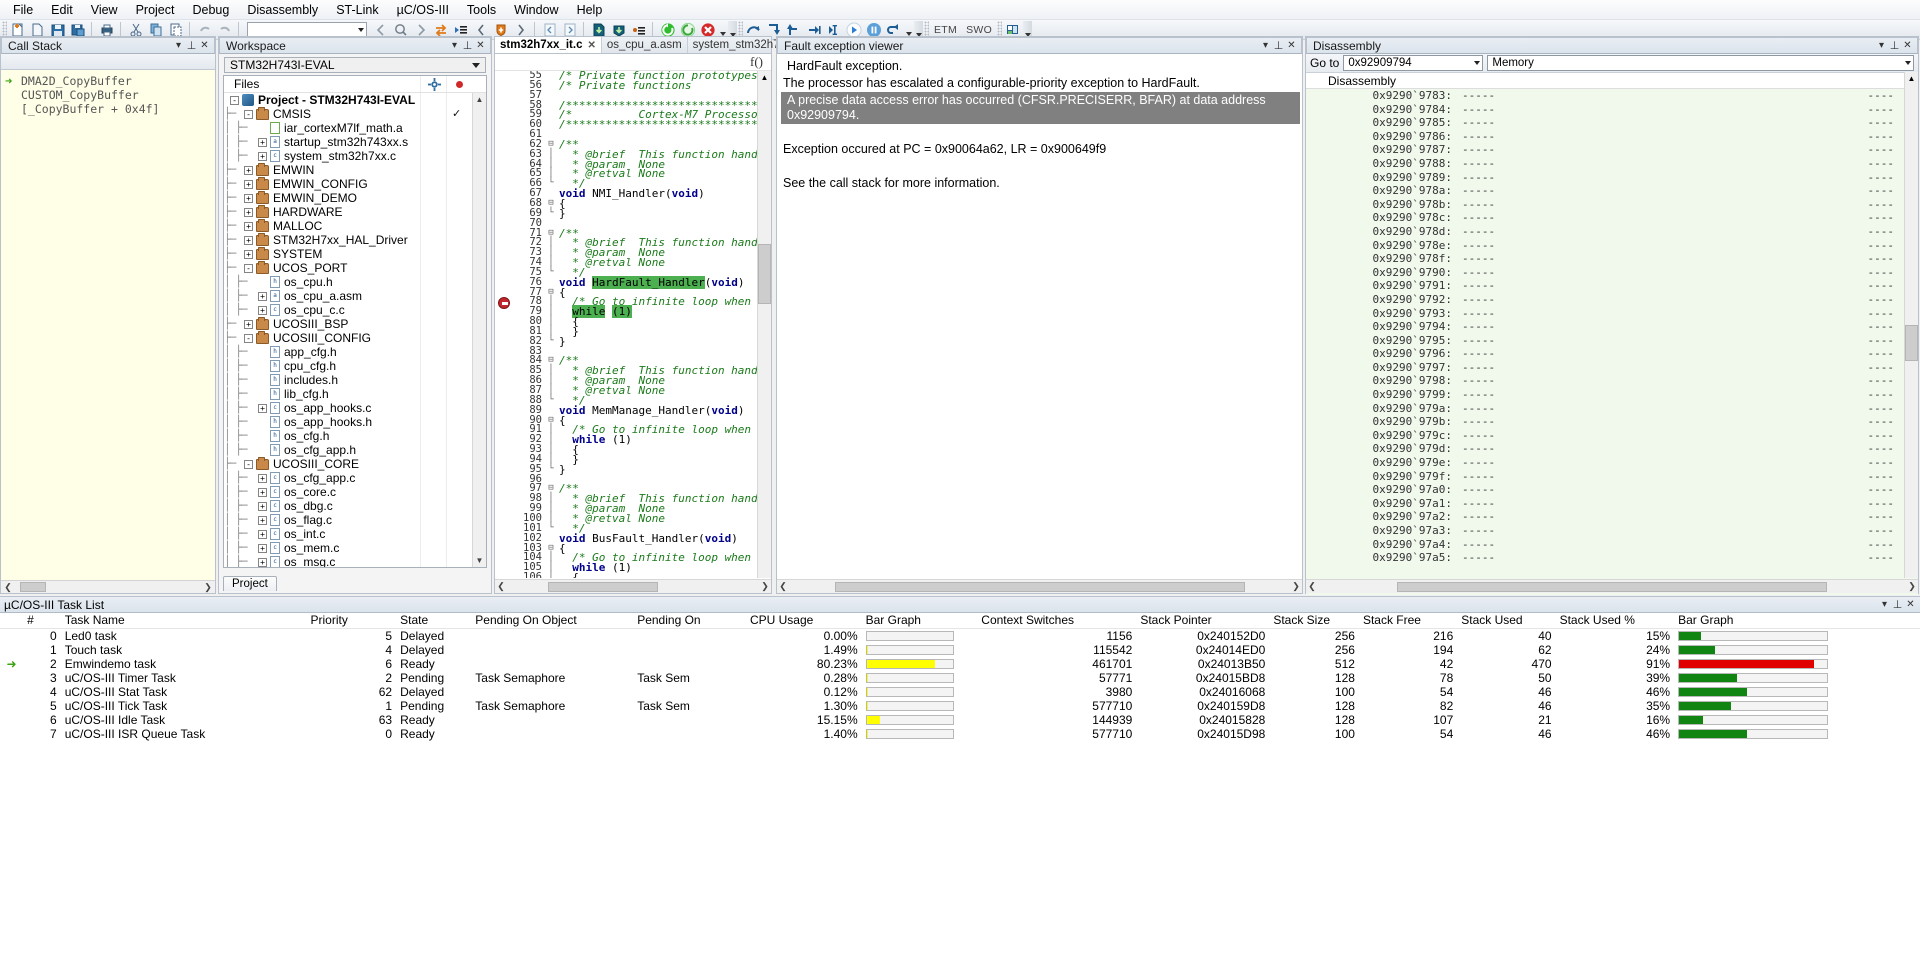 This screenshot has width=1920, height=957. I want to click on column-header-stack-used: Stack Used, so click(1506, 621).